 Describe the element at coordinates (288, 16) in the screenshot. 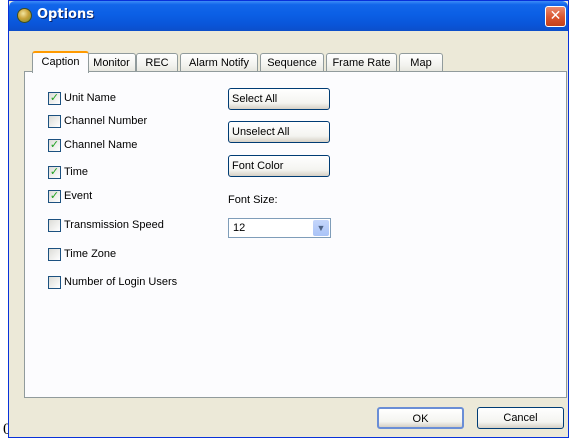

I see `title-bar: Options ✕` at that location.